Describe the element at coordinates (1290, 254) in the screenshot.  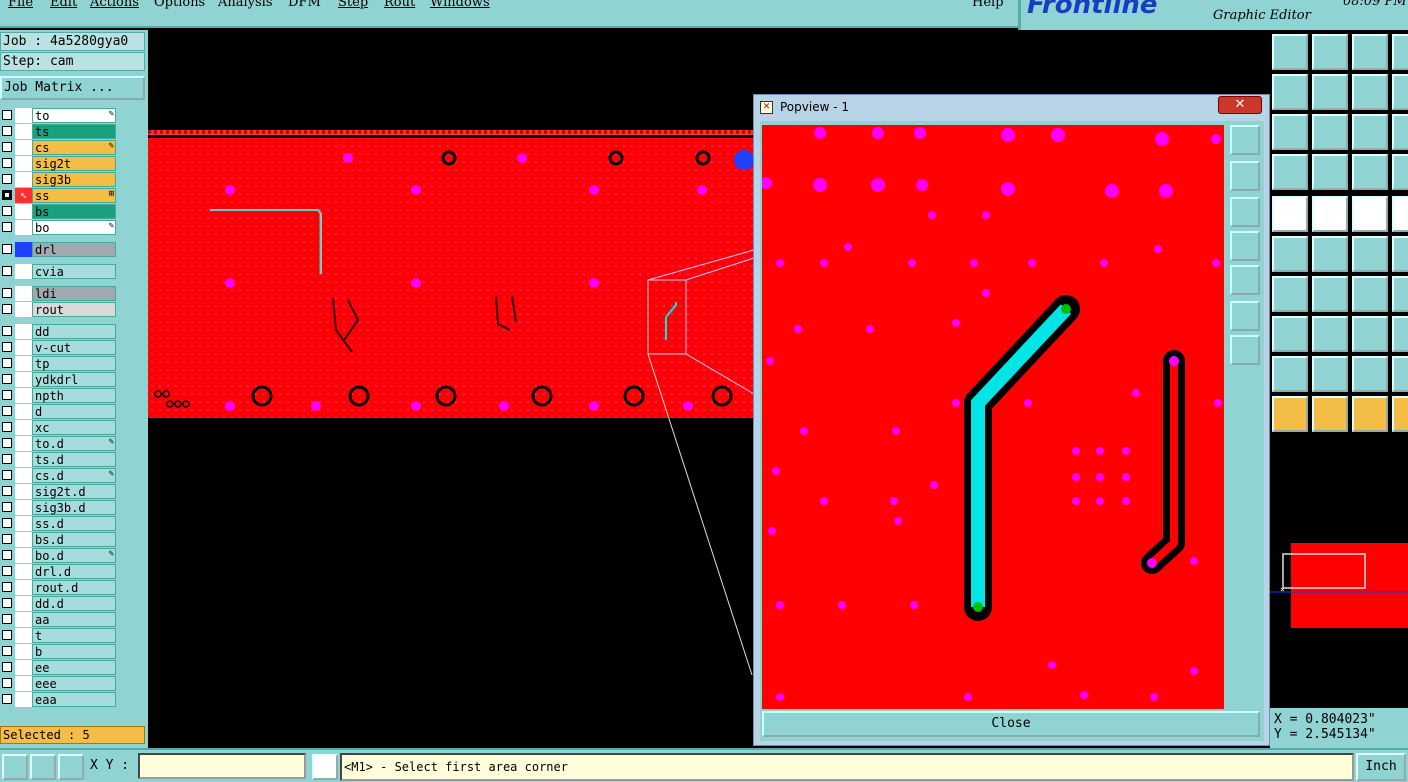
I see `tool-connect-icon` at that location.